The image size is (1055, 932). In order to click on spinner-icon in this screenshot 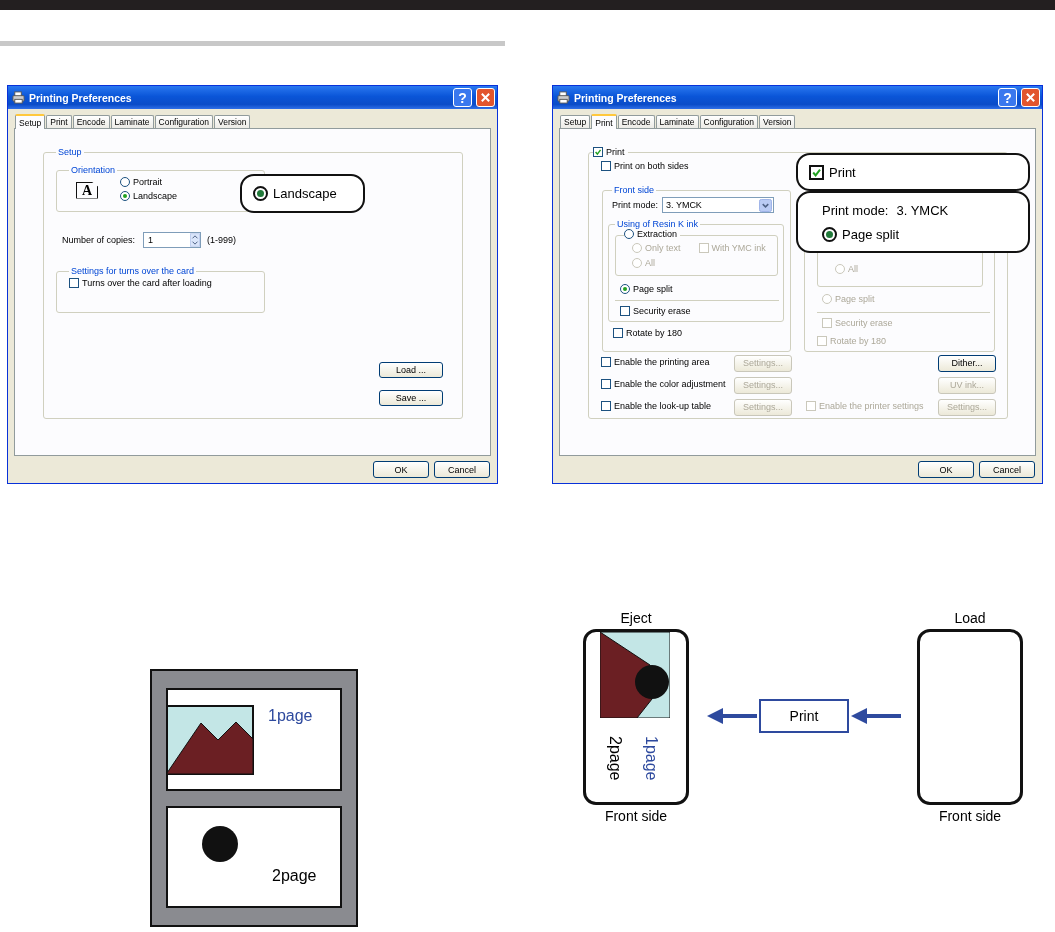, I will do `click(195, 240)`.